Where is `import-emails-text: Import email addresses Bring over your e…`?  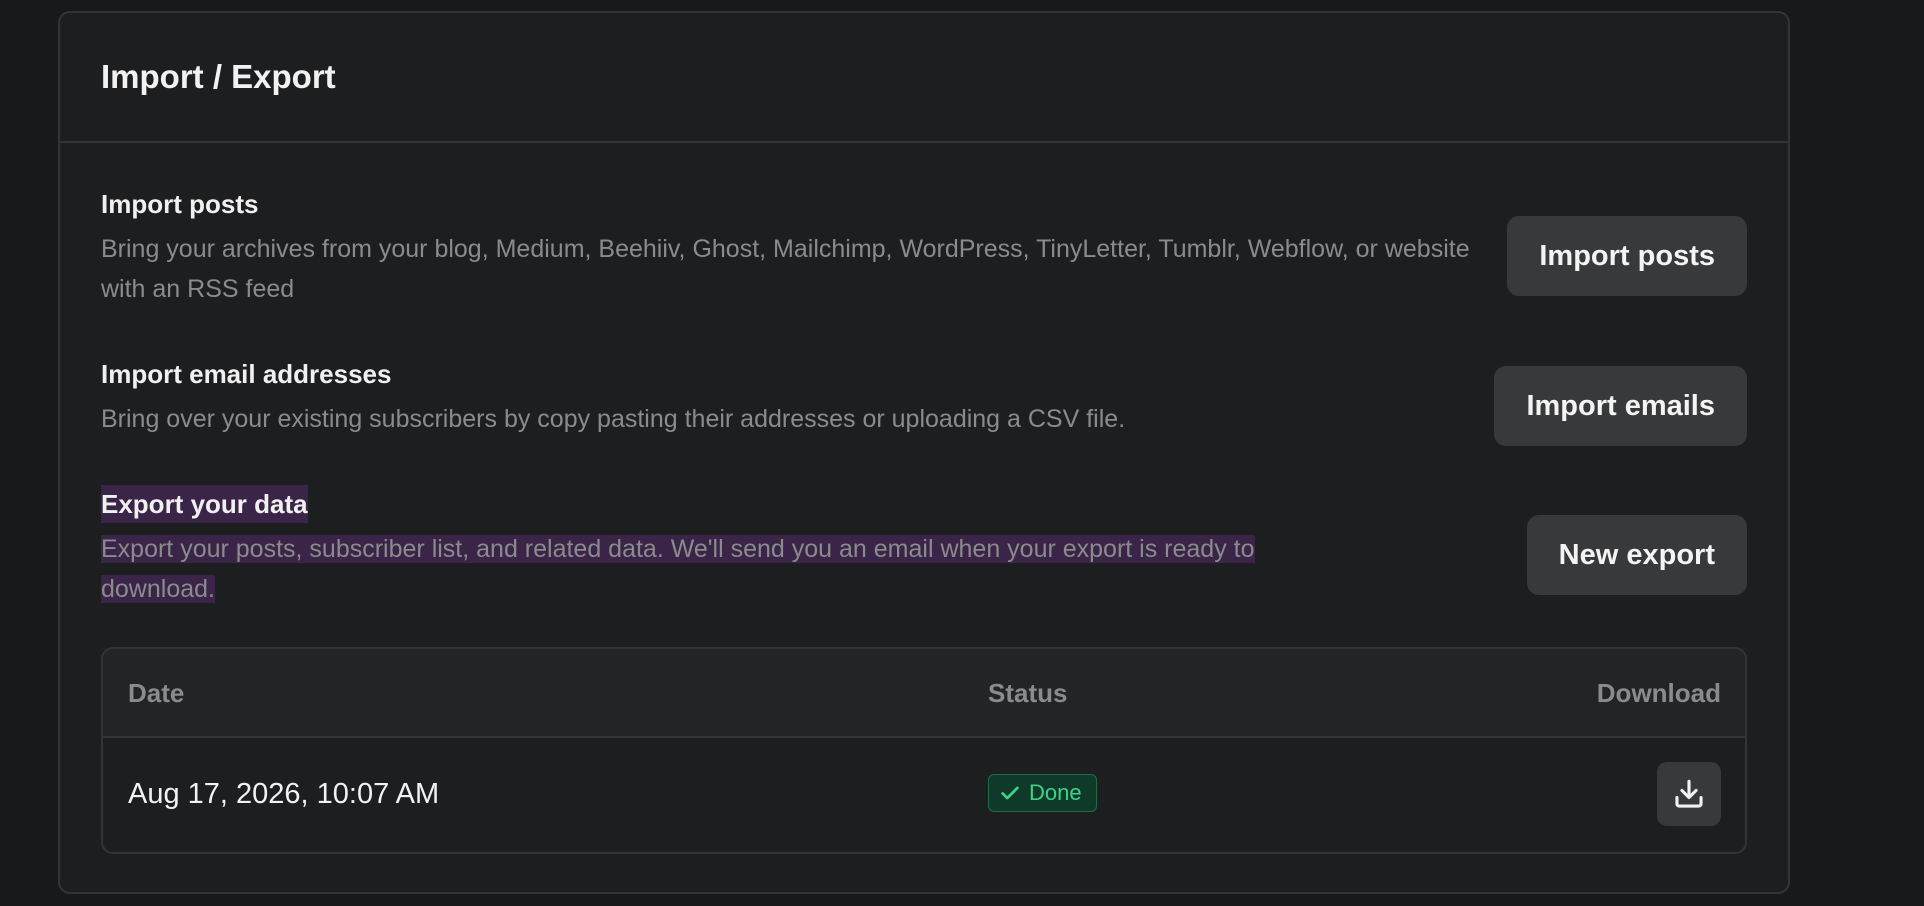 import-emails-text: Import email addresses Bring over your e… is located at coordinates (801, 397).